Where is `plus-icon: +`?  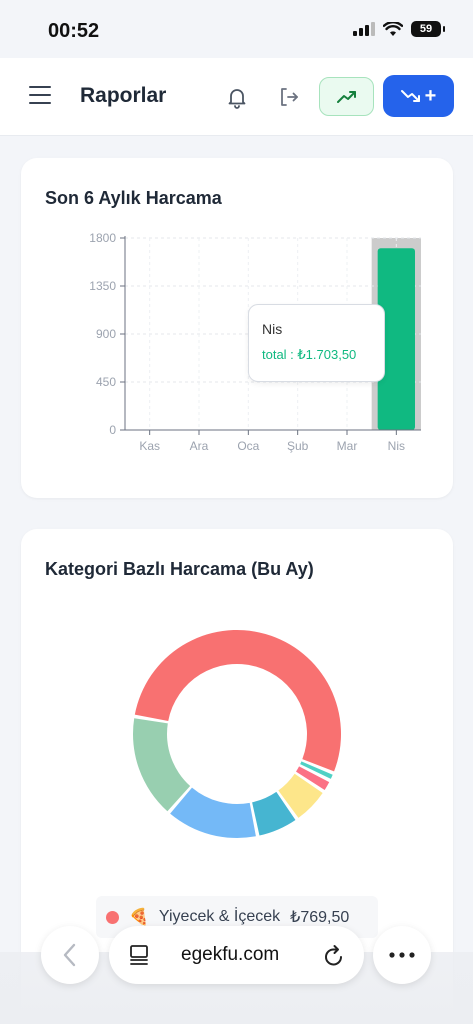
plus-icon: + is located at coordinates (430, 95).